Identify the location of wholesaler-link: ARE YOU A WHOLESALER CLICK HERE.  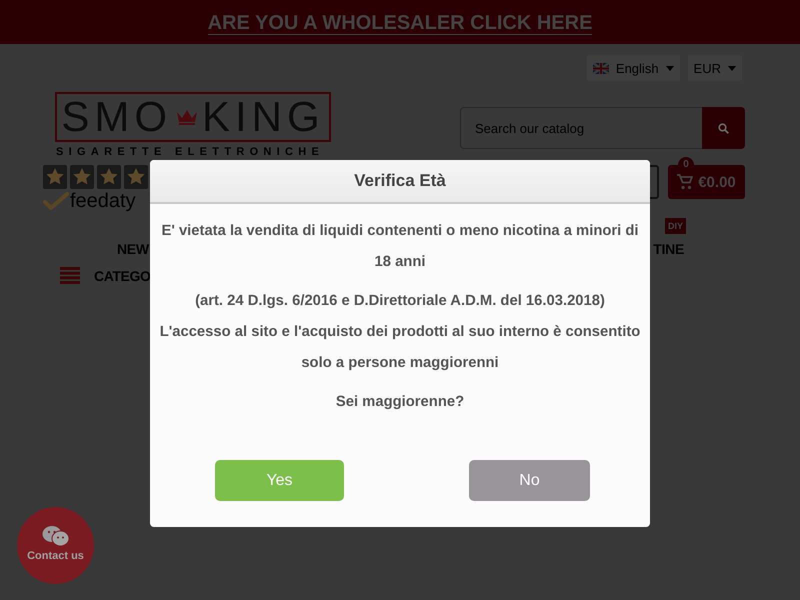
(400, 23).